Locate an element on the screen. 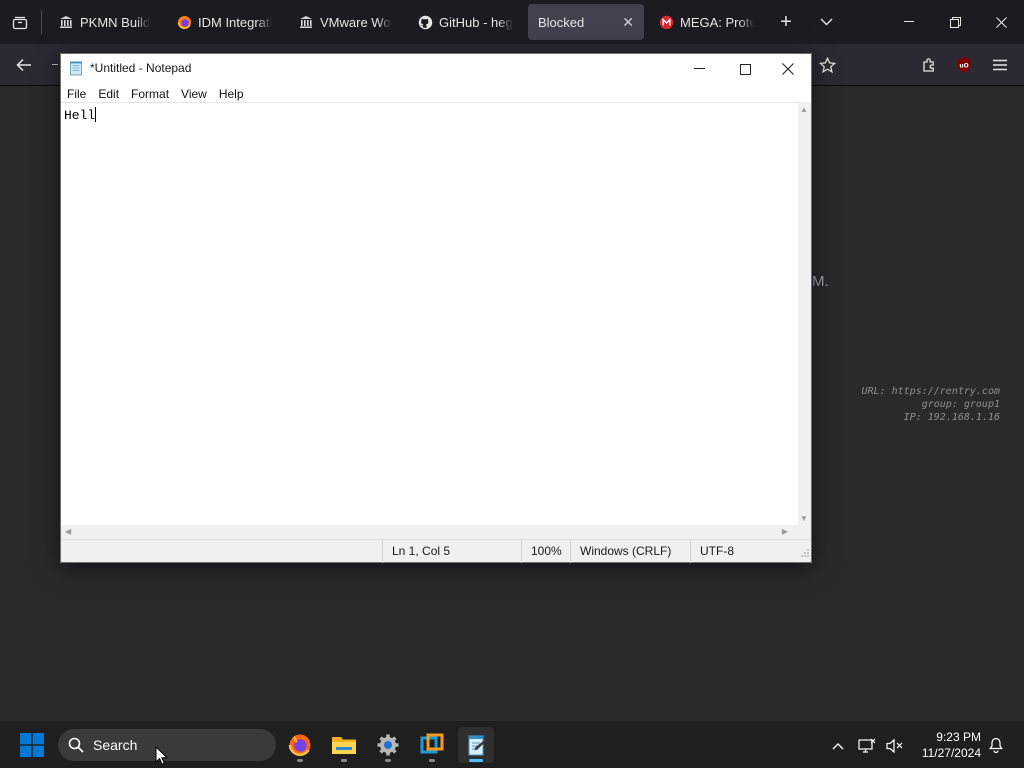 The image size is (1024, 768). settings-icon is located at coordinates (388, 745).